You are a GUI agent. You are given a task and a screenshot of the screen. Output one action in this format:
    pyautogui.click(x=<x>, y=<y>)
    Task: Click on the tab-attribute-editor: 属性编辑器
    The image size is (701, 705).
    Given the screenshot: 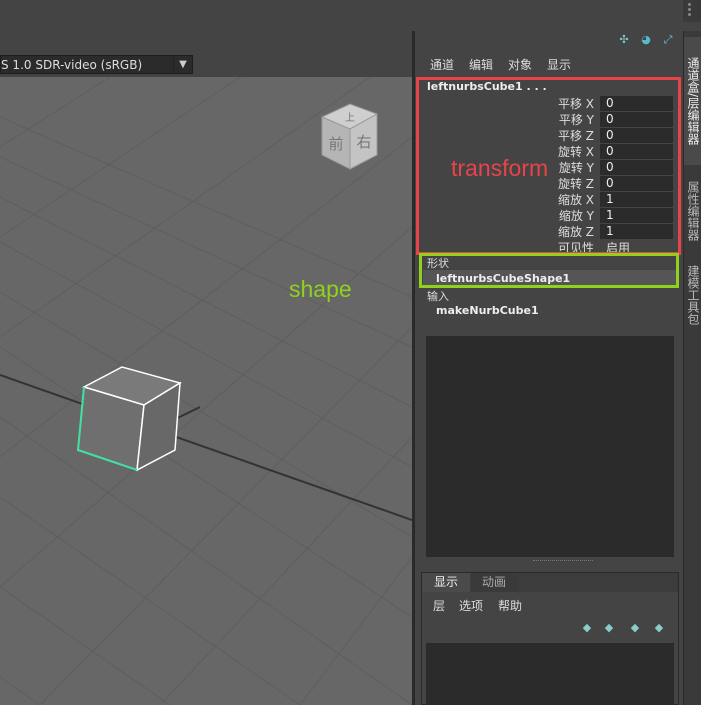 What is the action you would take?
    pyautogui.click(x=692, y=211)
    